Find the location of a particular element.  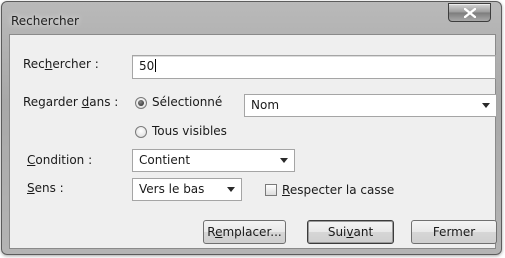

find-next-button: Suivant is located at coordinates (350, 232).